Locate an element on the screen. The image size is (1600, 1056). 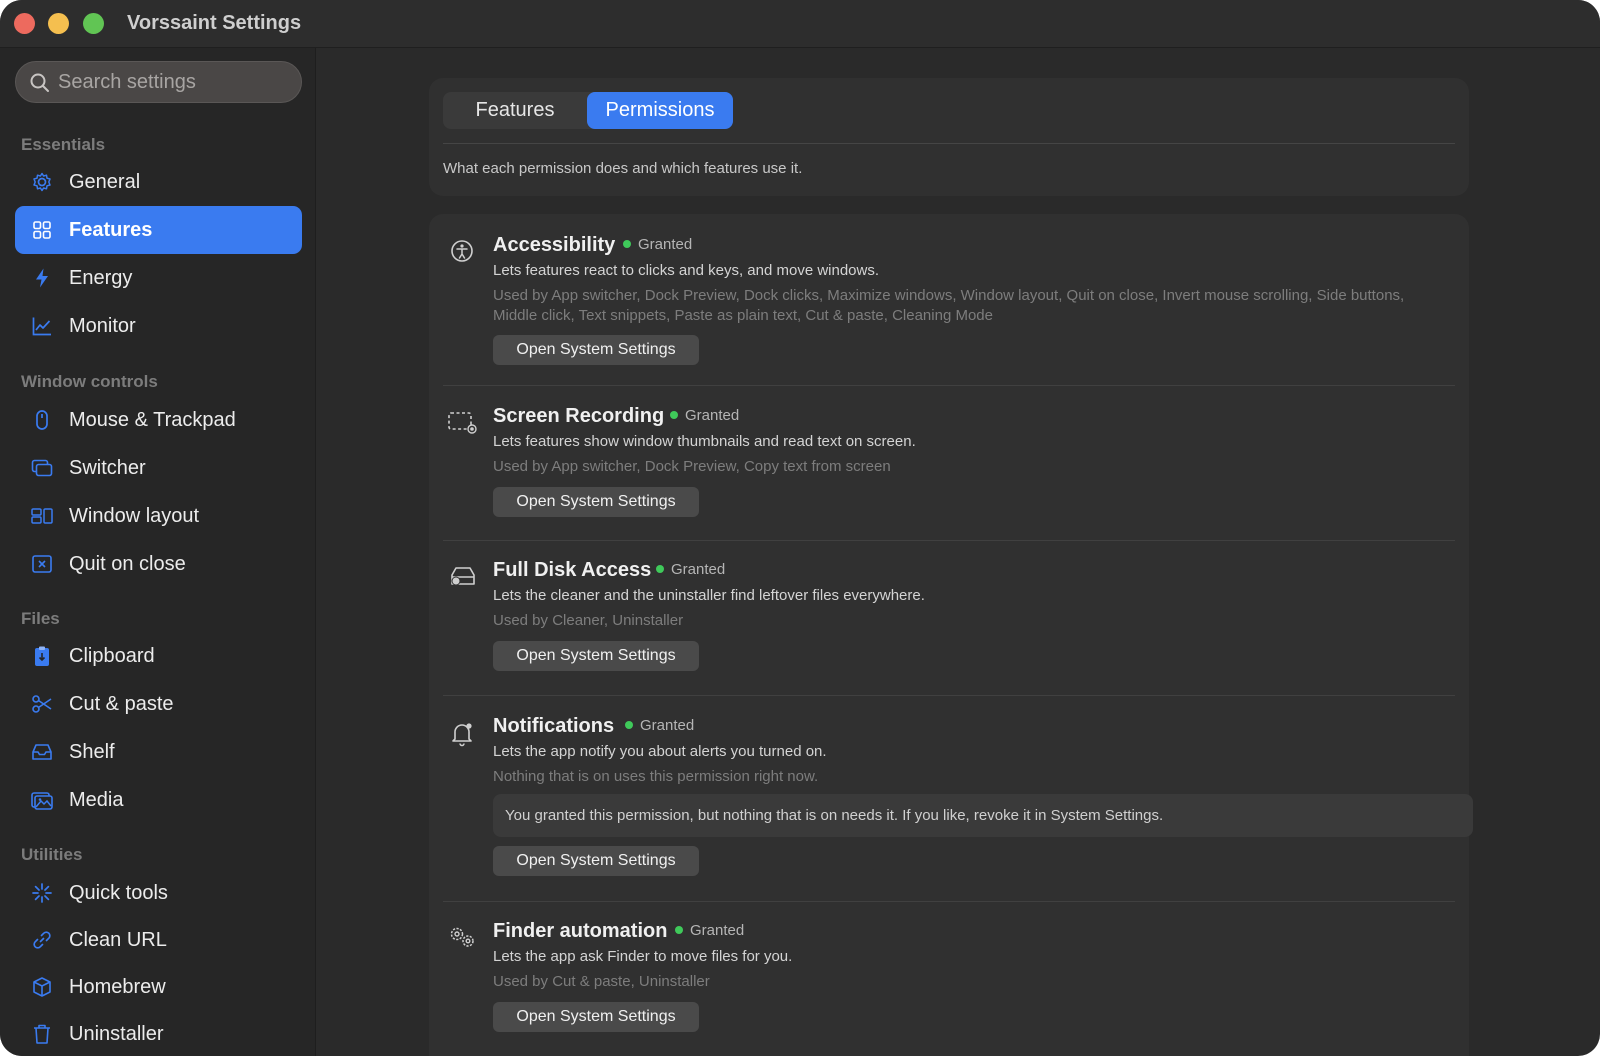
sidebar-item-media: Media is located at coordinates (158, 800).